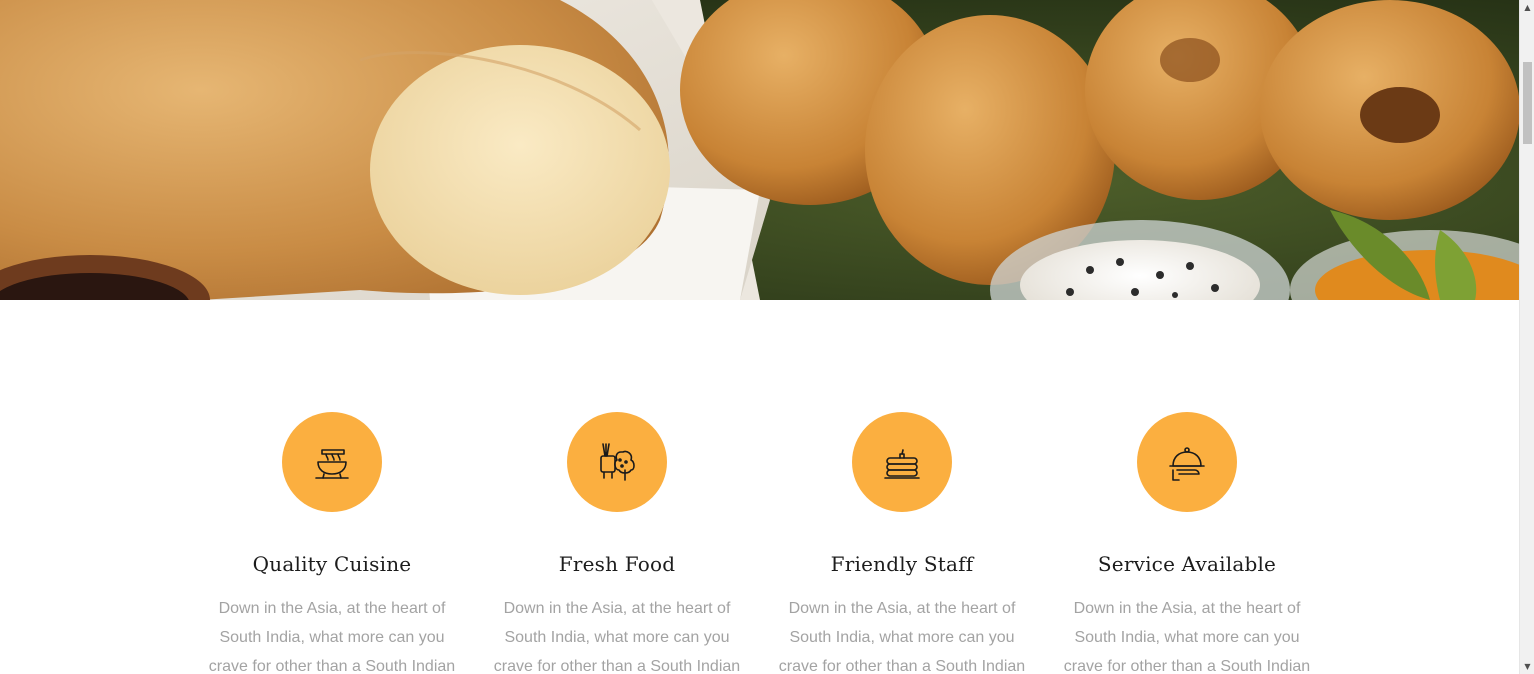 Image resolution: width=1534 pixels, height=674 pixels. Describe the element at coordinates (902, 564) in the screenshot. I see `feature-title: Friendly Staff` at that location.